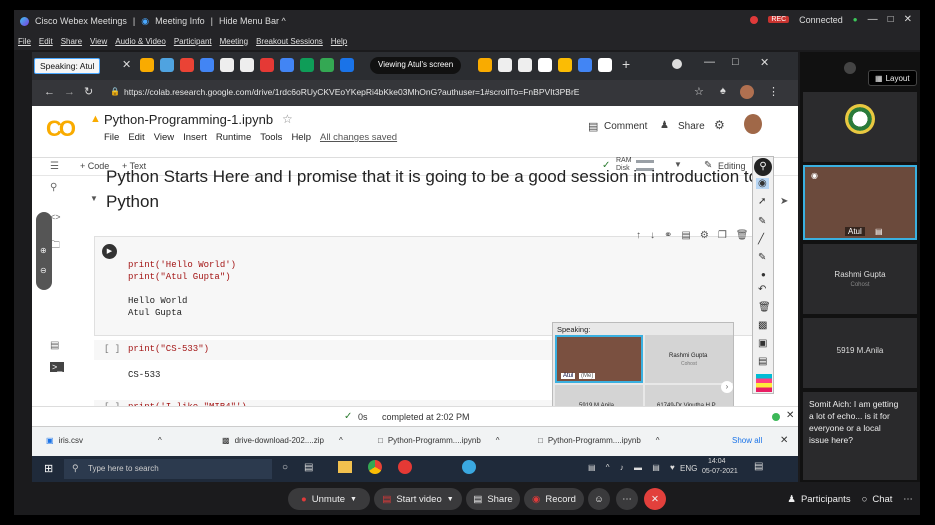  What do you see at coordinates (762, 201) in the screenshot?
I see `annotation-pointer-icon: ➚` at bounding box center [762, 201].